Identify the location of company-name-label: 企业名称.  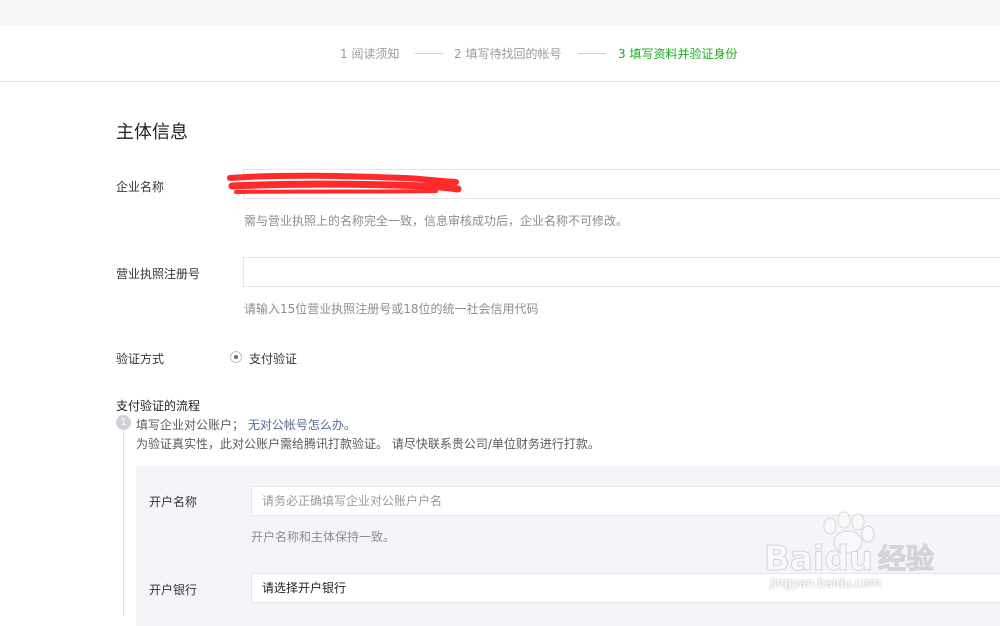
(140, 187).